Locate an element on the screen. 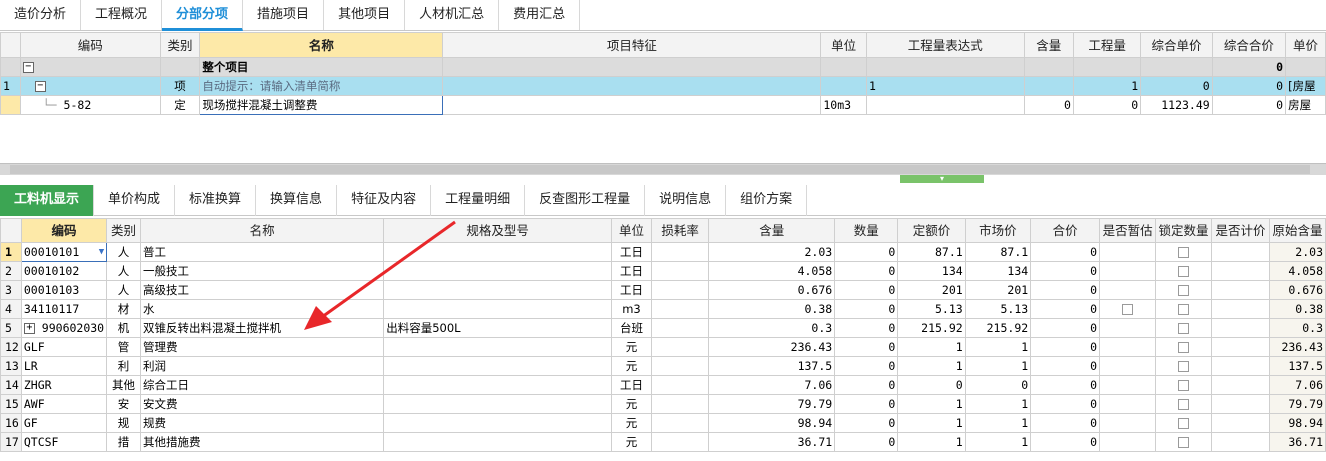 This screenshot has width=1326, height=461. col-header-market-price: 市场价 is located at coordinates (998, 230).